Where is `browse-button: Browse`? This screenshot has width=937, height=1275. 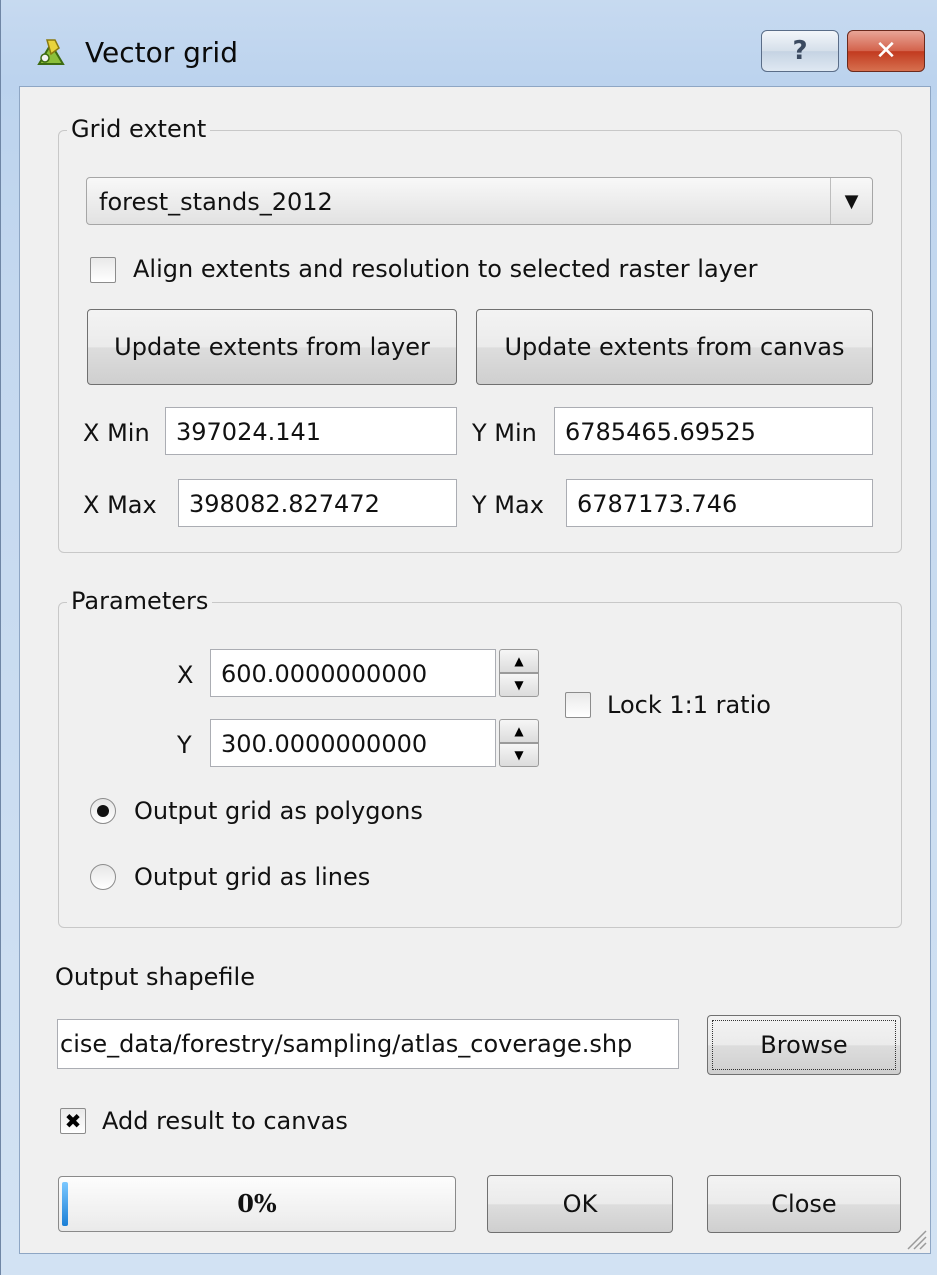
browse-button: Browse is located at coordinates (804, 1045).